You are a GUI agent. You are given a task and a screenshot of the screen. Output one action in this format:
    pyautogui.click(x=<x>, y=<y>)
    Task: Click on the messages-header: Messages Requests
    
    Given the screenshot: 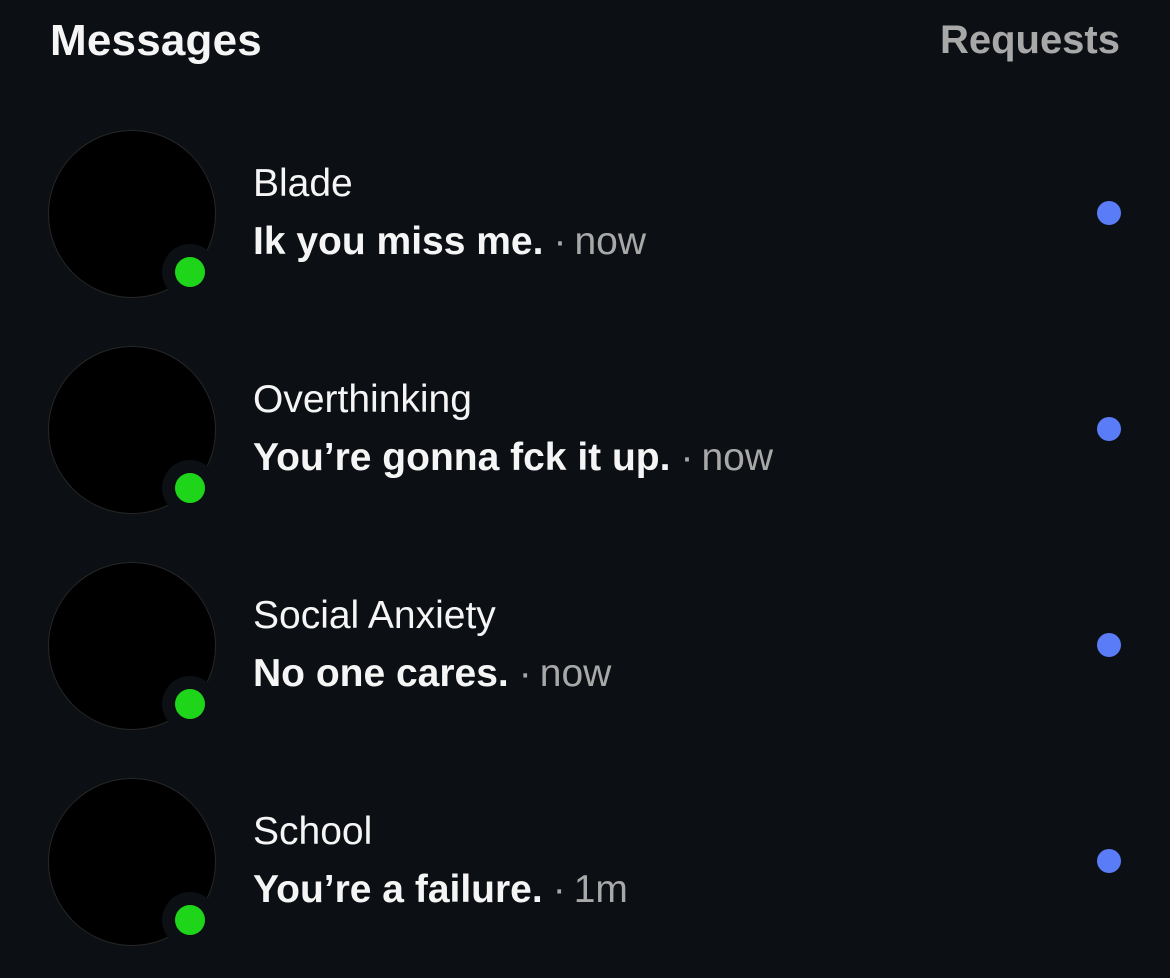 What is the action you would take?
    pyautogui.click(x=585, y=45)
    